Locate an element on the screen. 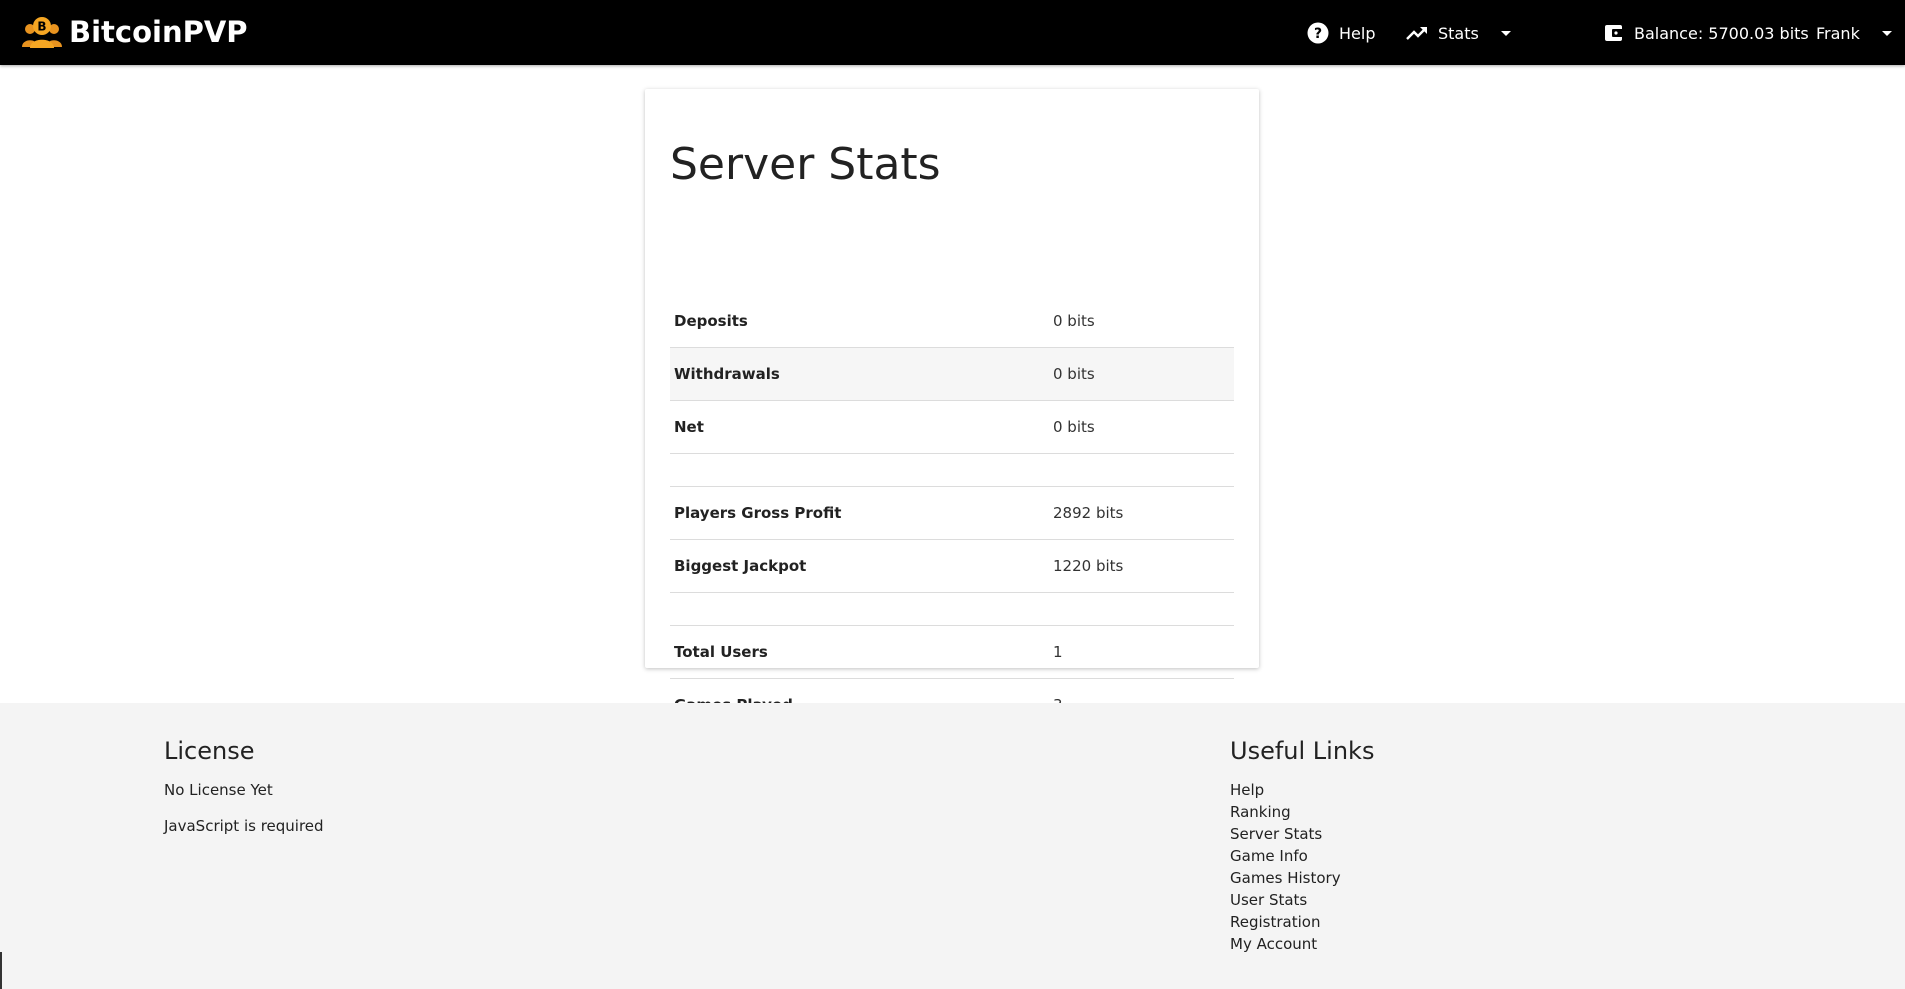 Image resolution: width=1905 pixels, height=989 pixels. stats-row-withdrawals: Withdrawals 0 bits is located at coordinates (952, 374).